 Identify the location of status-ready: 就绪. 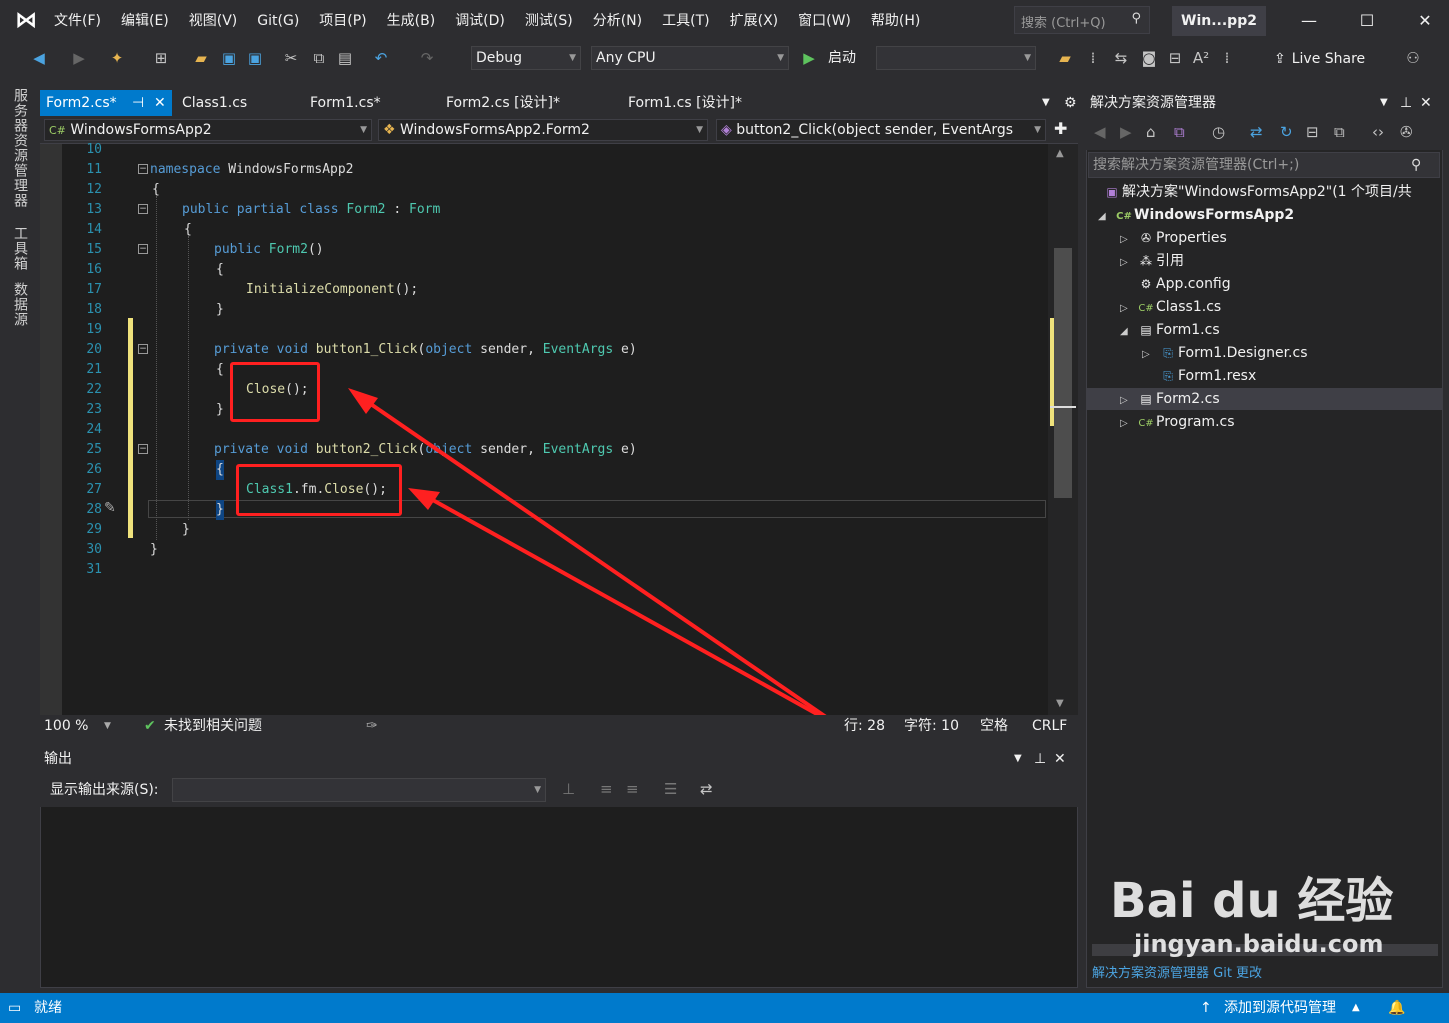
(48, 1008).